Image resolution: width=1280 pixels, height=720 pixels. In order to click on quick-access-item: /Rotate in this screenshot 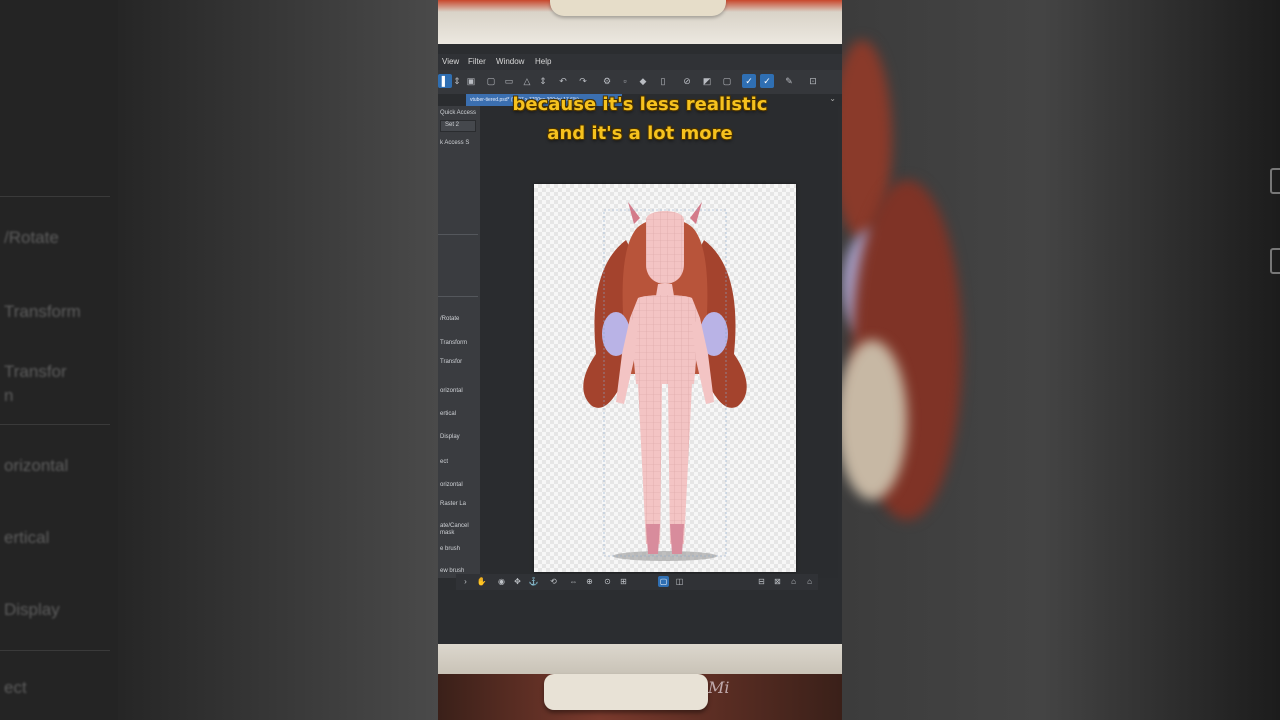, I will do `click(449, 319)`.